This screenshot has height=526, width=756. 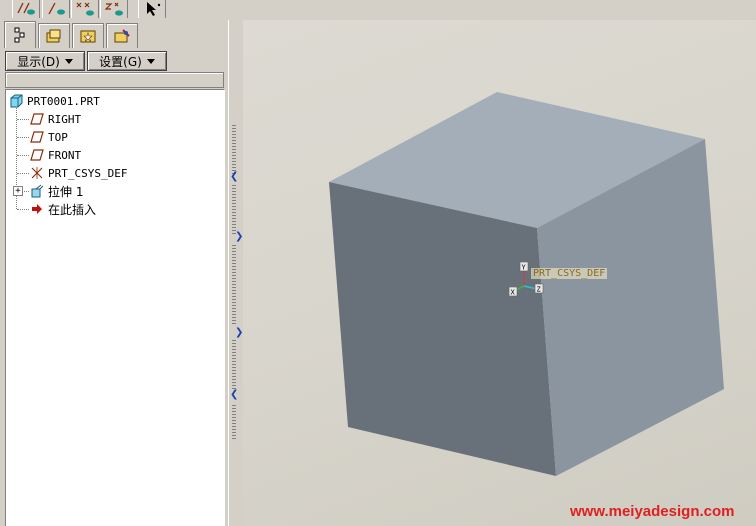 What do you see at coordinates (652, 511) in the screenshot?
I see `watermark: www.meiyadesign.com` at bounding box center [652, 511].